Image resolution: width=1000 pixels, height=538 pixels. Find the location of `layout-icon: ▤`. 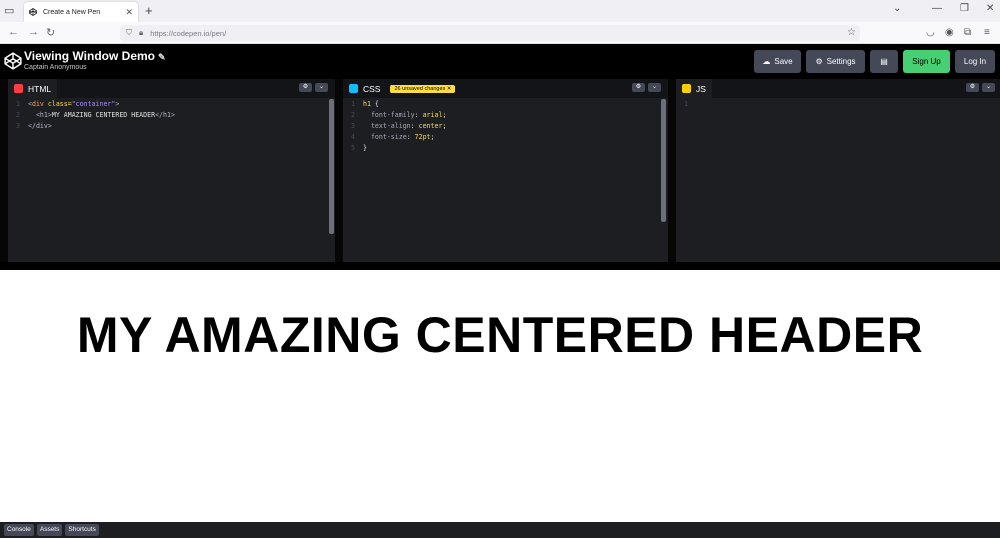

layout-icon: ▤ is located at coordinates (884, 61).